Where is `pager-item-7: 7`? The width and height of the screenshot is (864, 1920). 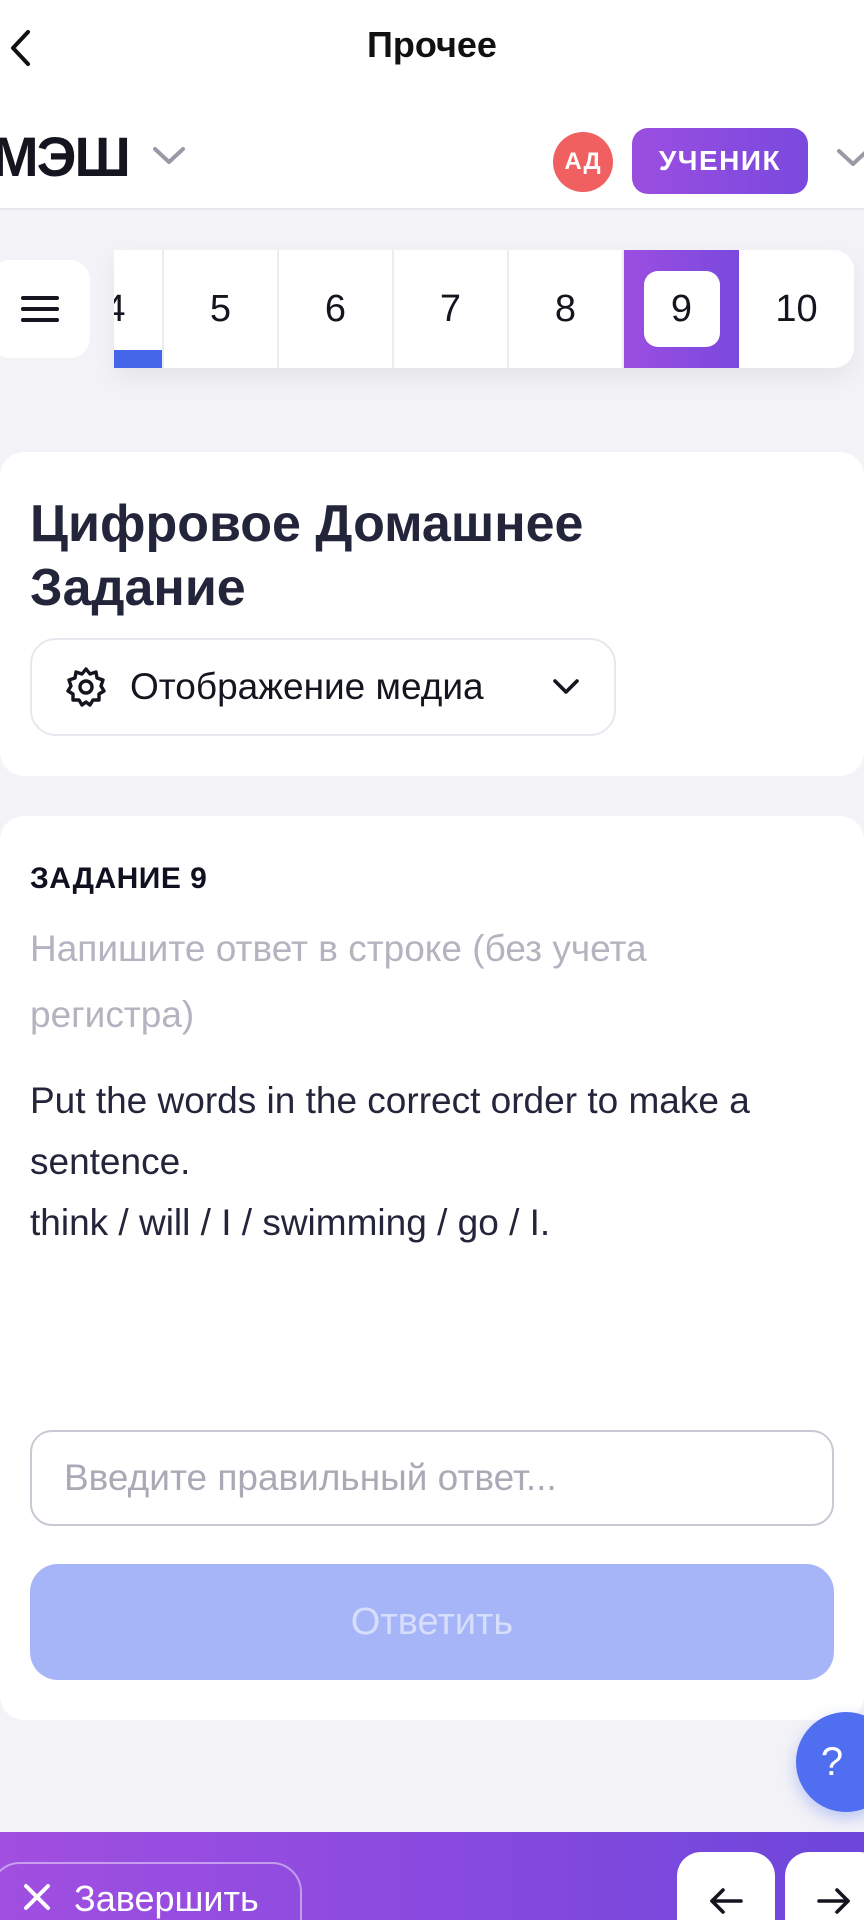 pager-item-7: 7 is located at coordinates (451, 309).